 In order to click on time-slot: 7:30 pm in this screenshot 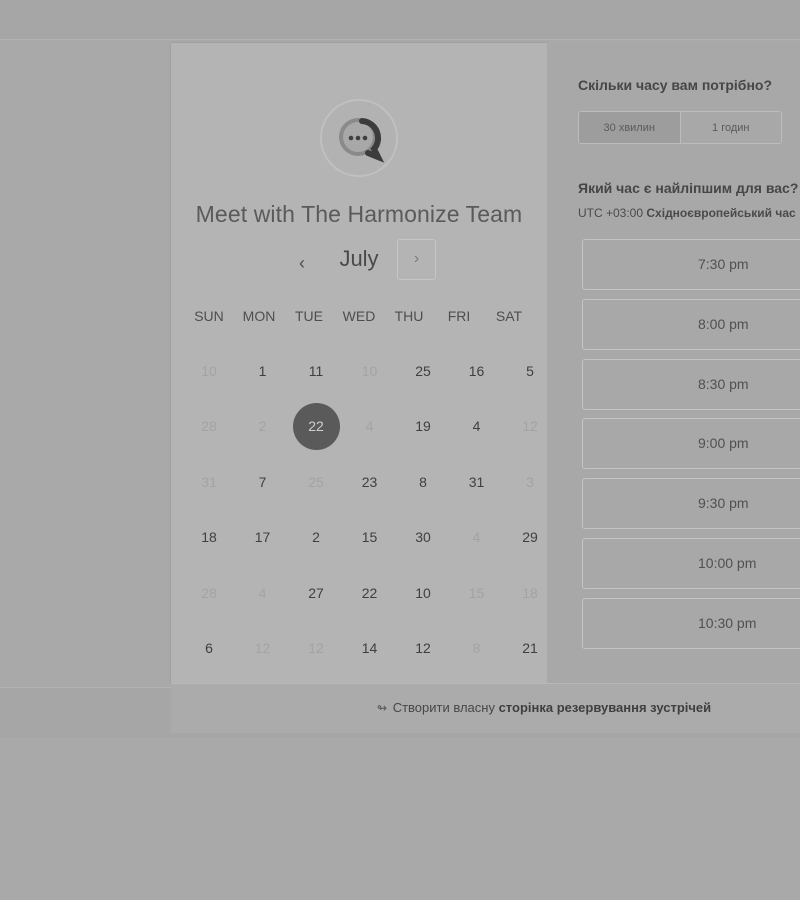, I will do `click(691, 264)`.